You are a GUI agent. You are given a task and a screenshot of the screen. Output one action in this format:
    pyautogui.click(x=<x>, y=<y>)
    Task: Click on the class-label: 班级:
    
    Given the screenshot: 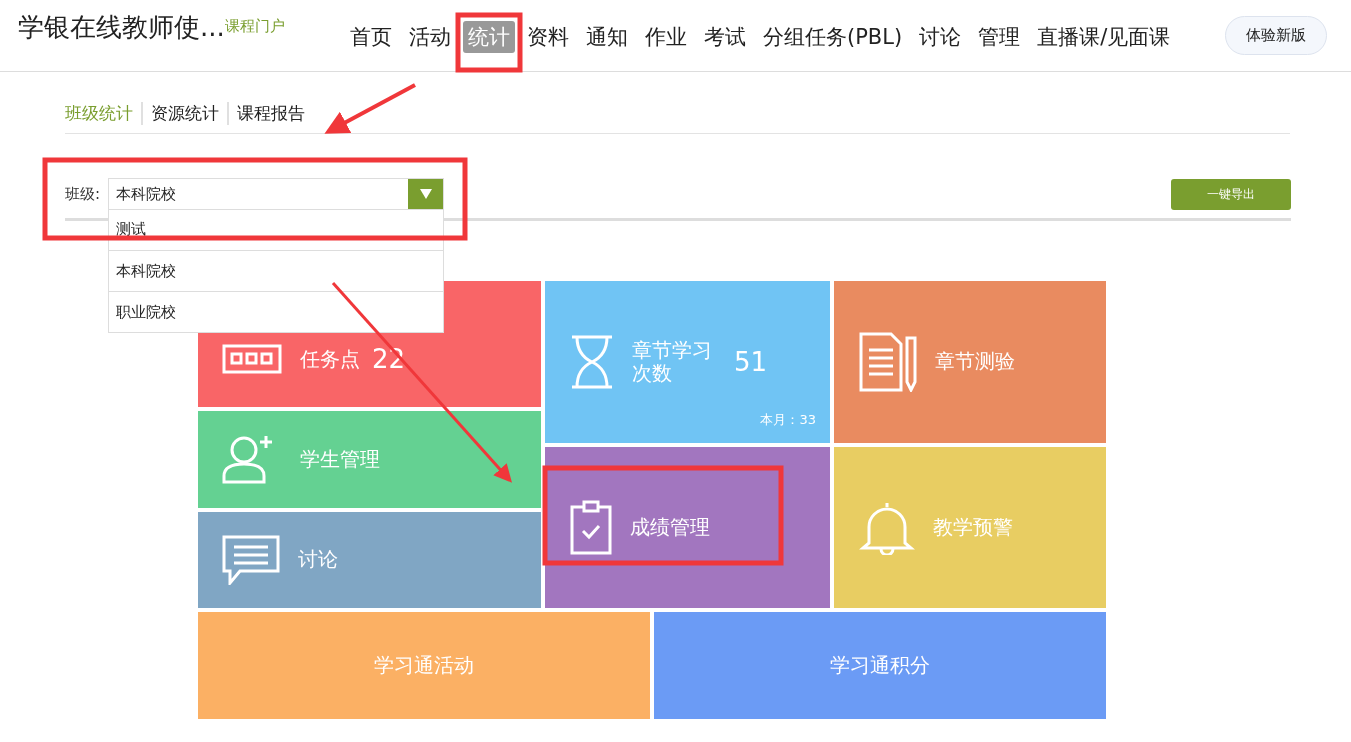 What is the action you would take?
    pyautogui.click(x=83, y=194)
    